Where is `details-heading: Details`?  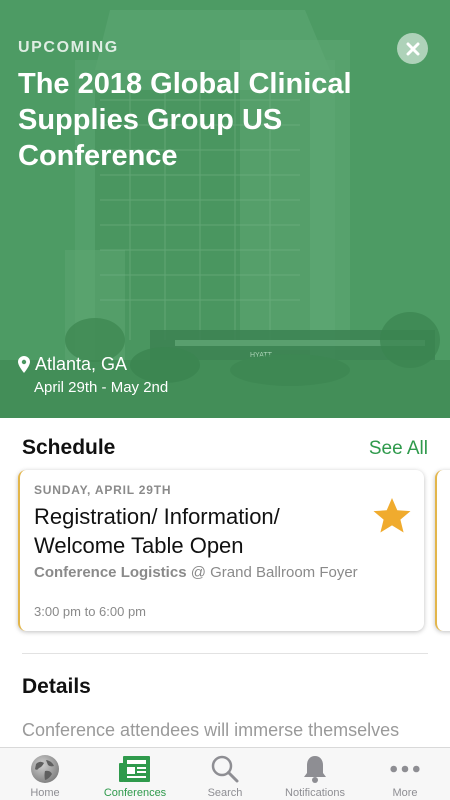 details-heading: Details is located at coordinates (56, 686).